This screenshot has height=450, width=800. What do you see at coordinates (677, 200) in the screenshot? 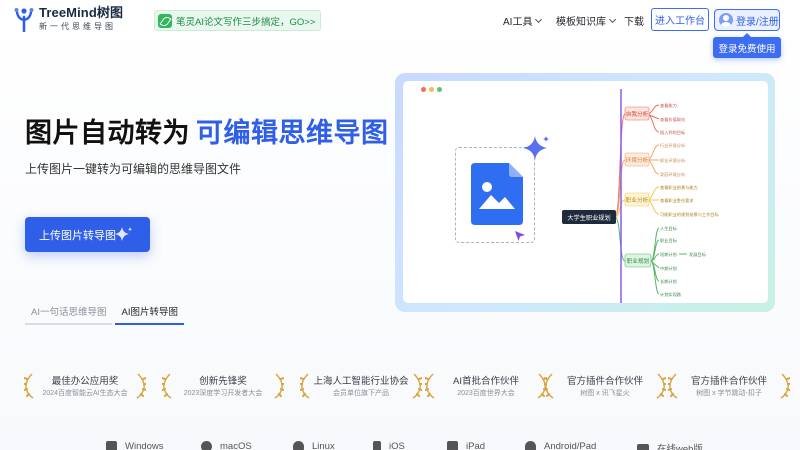
I see `mindmap-leaf: 查看职业胜任要求` at bounding box center [677, 200].